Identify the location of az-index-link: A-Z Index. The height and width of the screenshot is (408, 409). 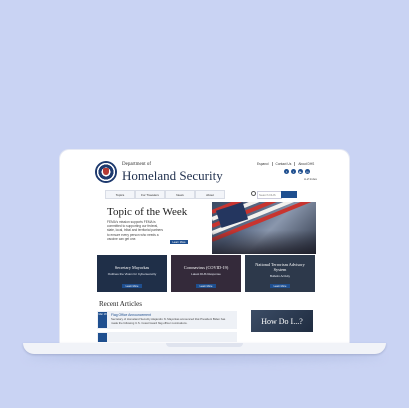
(310, 179).